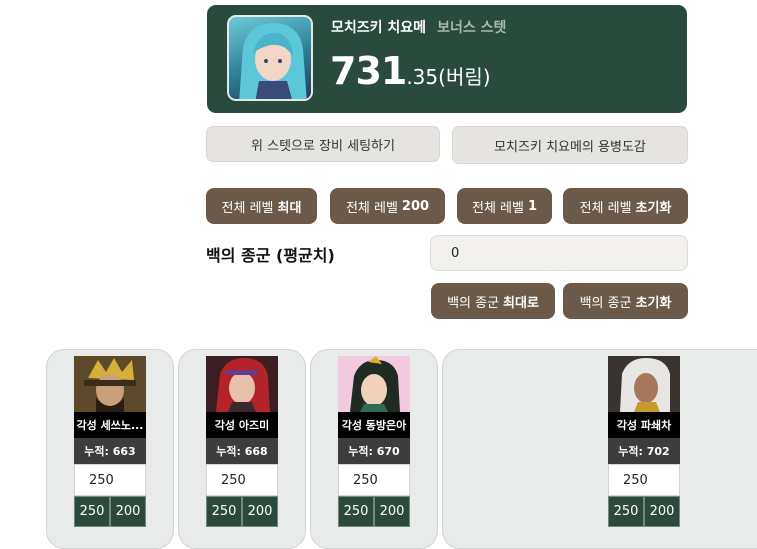 Image resolution: width=757 pixels, height=549 pixels. I want to click on level-200-button: 전체 레벨 200, so click(387, 206).